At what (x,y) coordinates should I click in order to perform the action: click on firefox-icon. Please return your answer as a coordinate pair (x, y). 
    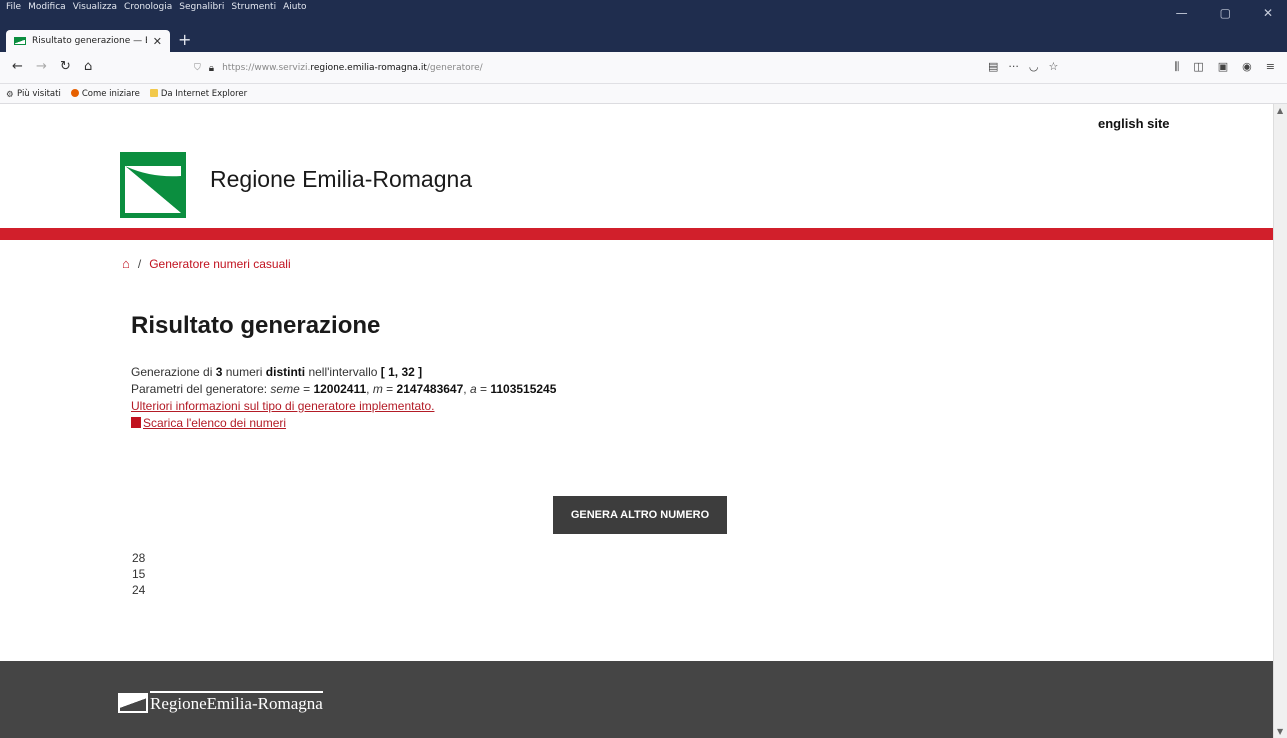
    Looking at the image, I should click on (74, 92).